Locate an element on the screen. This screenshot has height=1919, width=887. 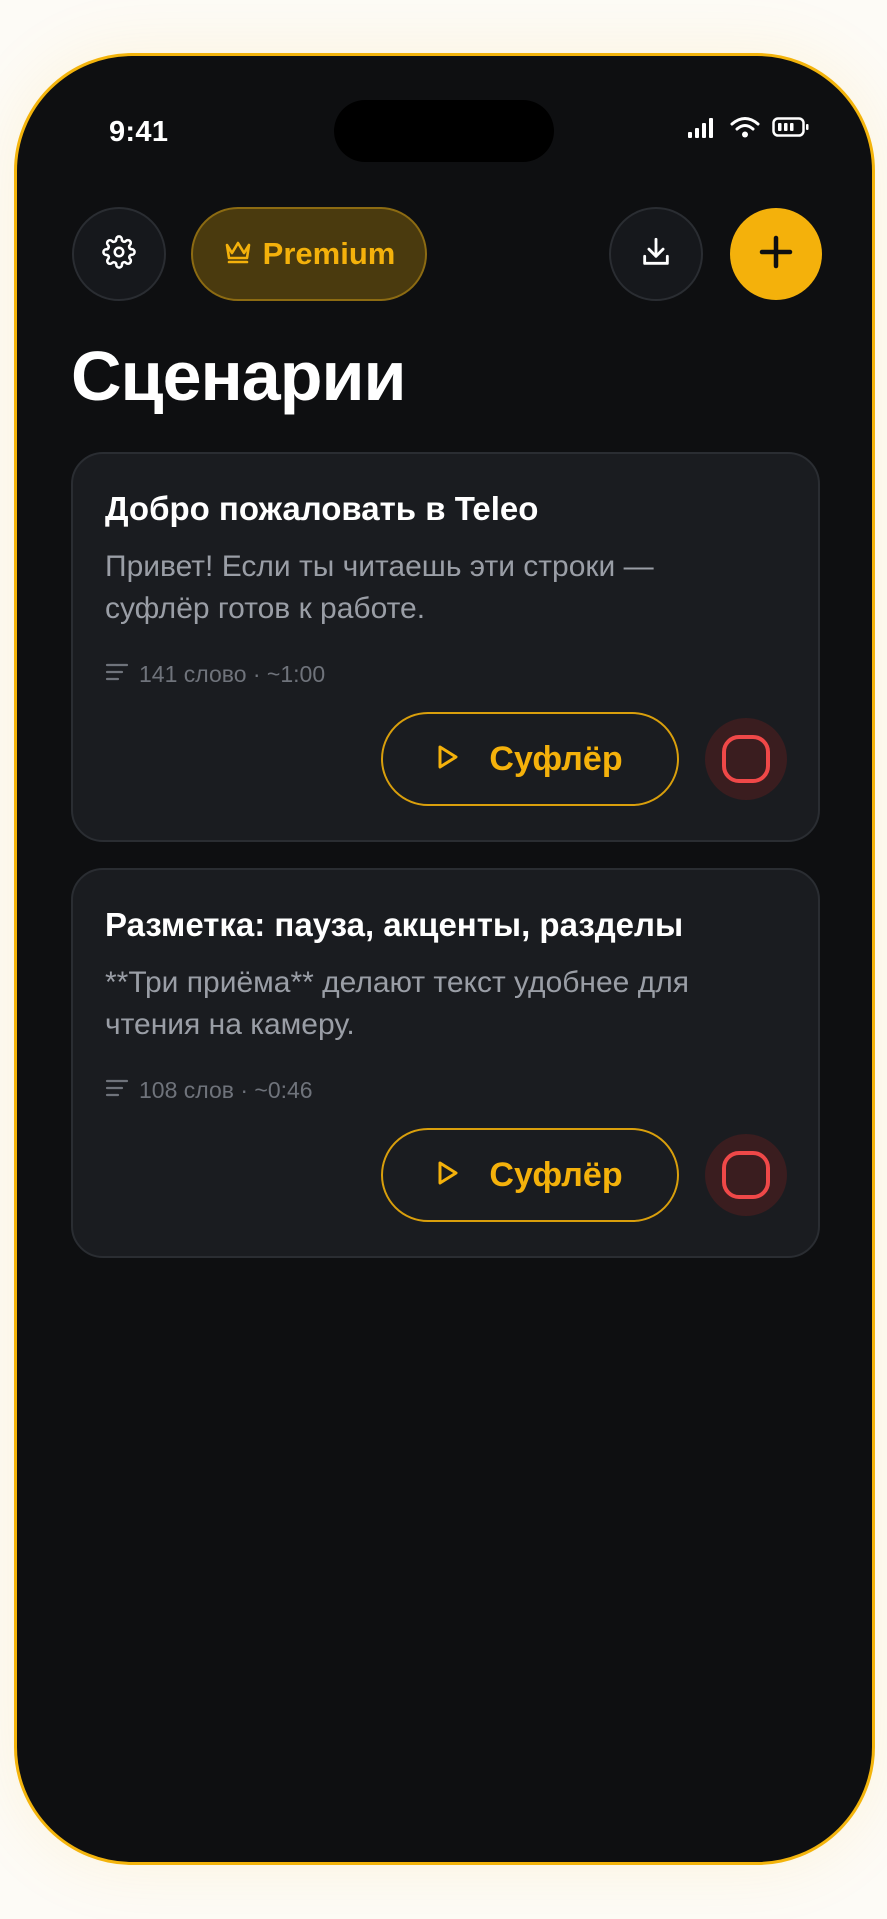
gear-icon is located at coordinates (119, 254).